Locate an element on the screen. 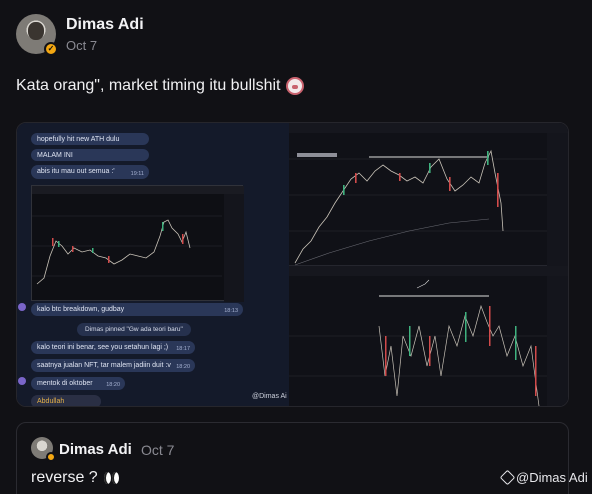 Image resolution: width=592 pixels, height=494 pixels. post-date: Oct 7 is located at coordinates (82, 45).